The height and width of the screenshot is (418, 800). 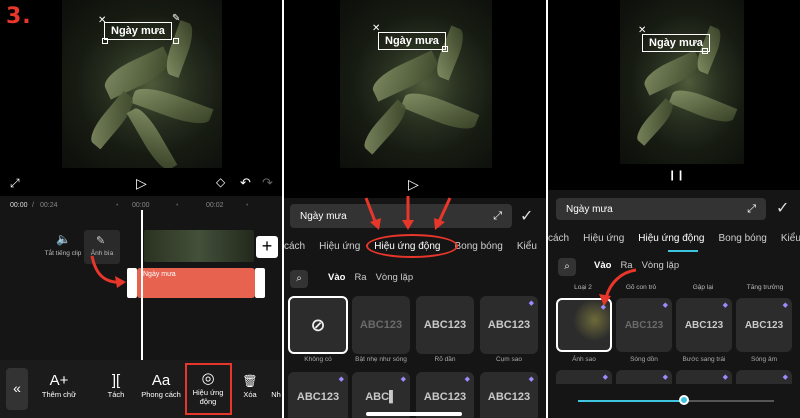 I want to click on cover-label: Ảnh bìa, so click(x=102, y=253).